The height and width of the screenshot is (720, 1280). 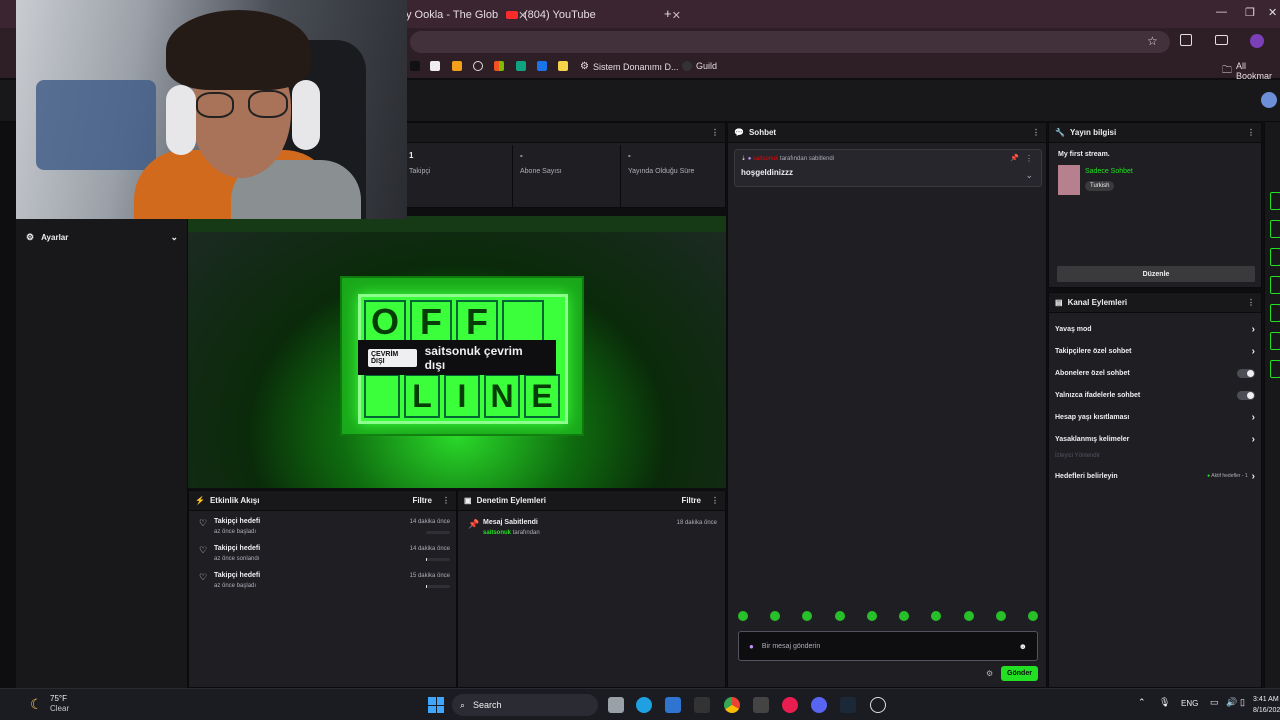 I want to click on address-bar, so click(x=790, y=42).